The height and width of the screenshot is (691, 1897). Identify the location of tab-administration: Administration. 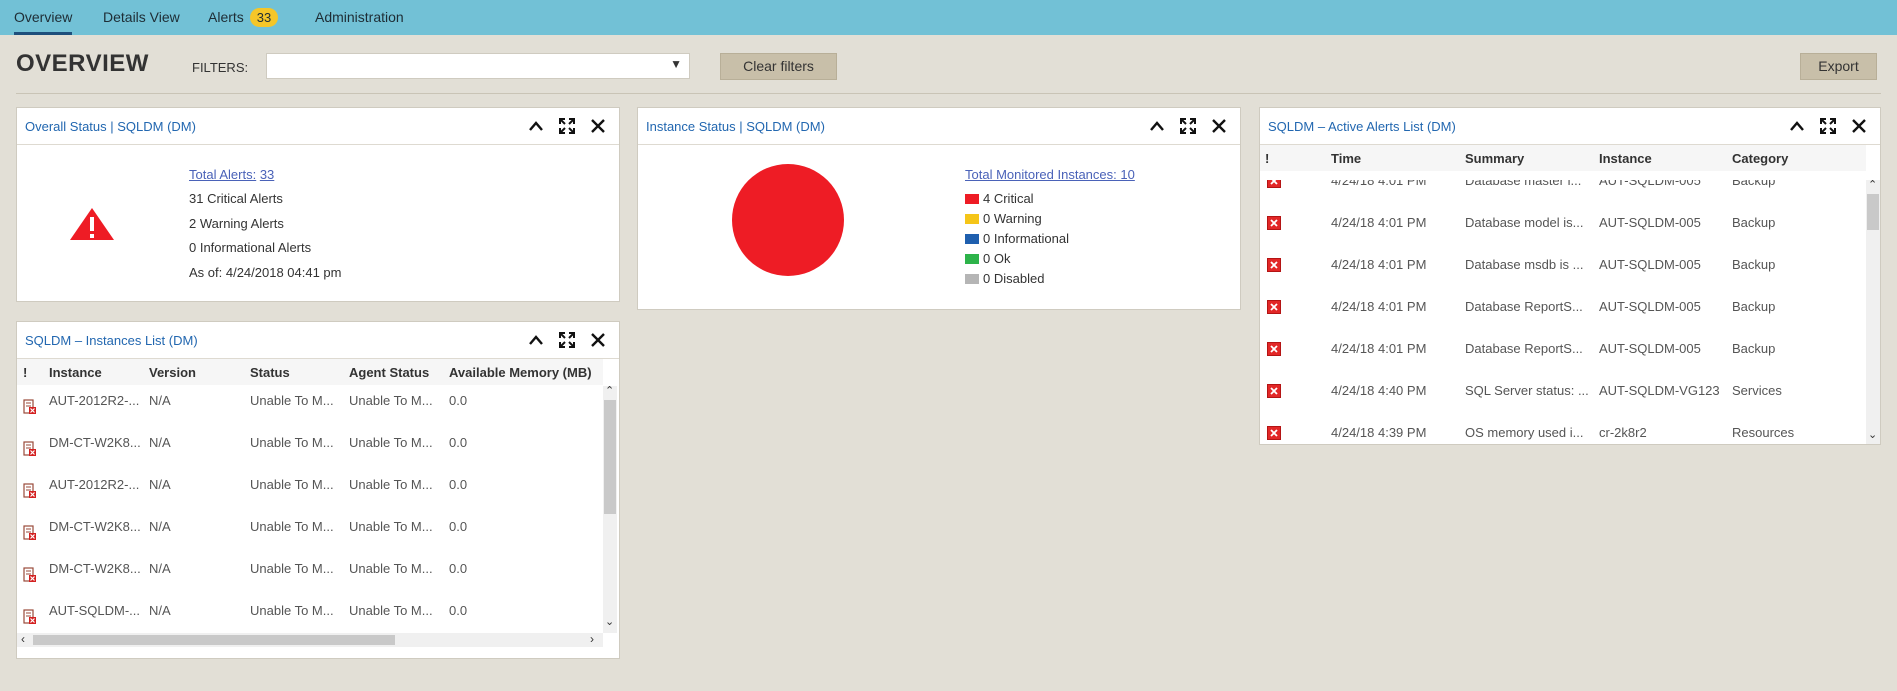
(359, 17).